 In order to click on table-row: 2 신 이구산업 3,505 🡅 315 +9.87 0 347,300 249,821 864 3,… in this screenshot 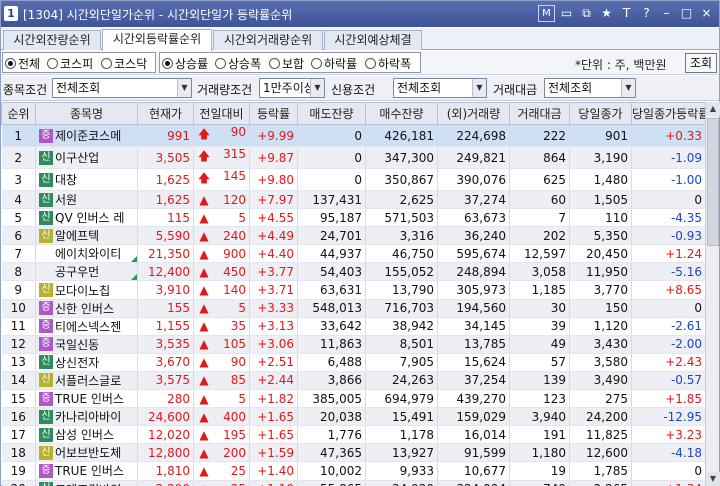, I will do `click(353, 157)`.